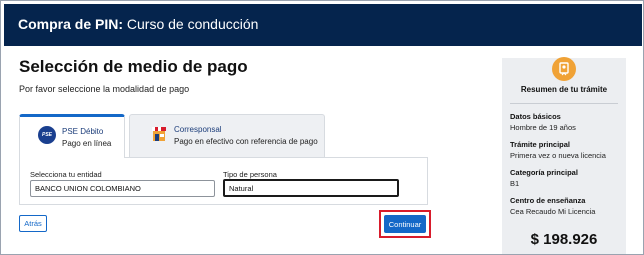 The width and height of the screenshot is (644, 255). I want to click on continue-button: Continuar, so click(405, 224).